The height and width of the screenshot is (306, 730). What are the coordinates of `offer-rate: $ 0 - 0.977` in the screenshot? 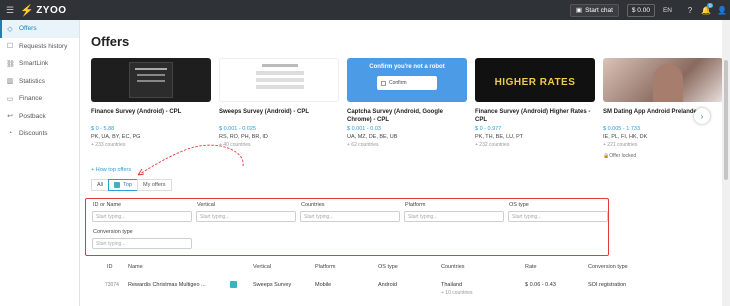 It's located at (488, 129).